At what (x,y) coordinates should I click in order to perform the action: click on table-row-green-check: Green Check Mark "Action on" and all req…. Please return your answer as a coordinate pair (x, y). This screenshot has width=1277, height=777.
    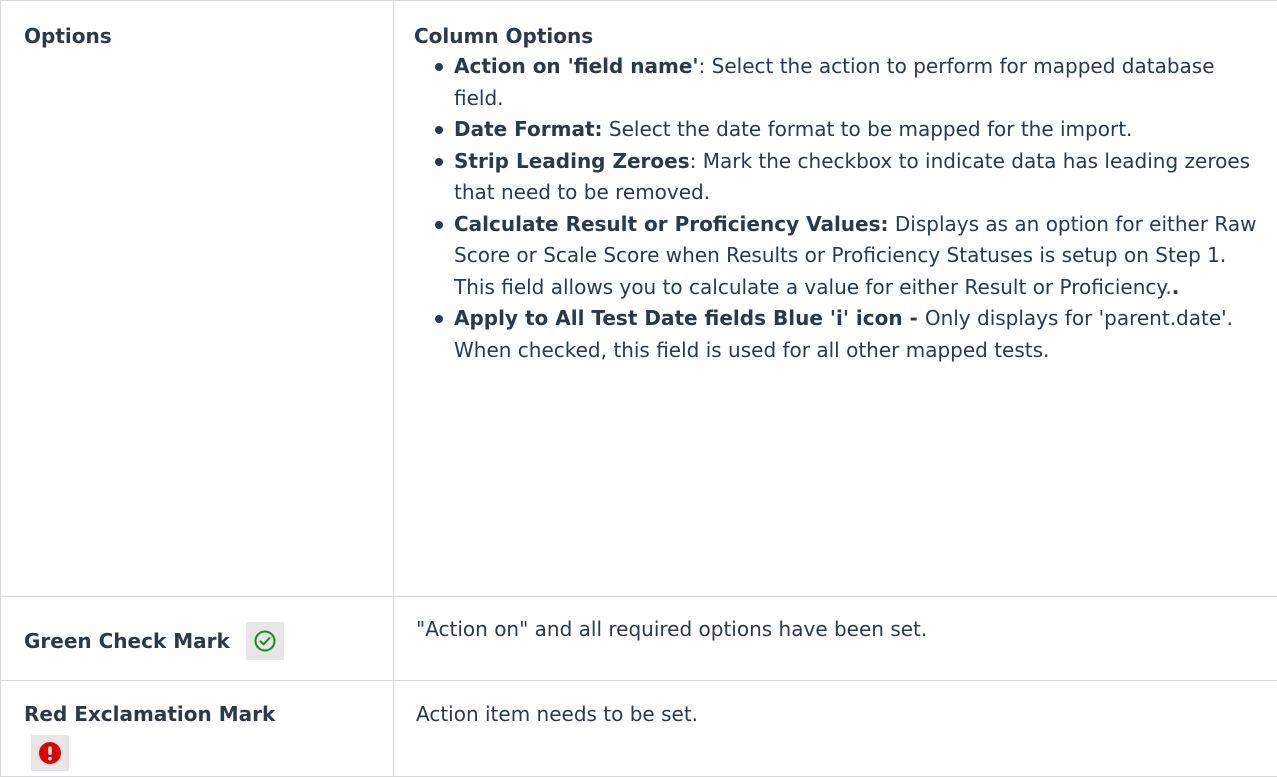
    Looking at the image, I should click on (639, 639).